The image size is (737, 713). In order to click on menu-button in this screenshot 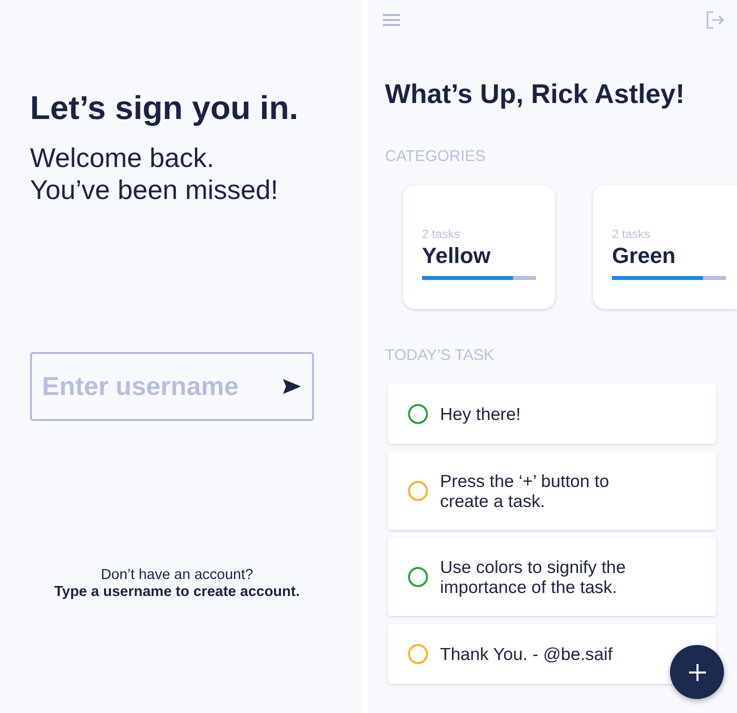, I will do `click(391, 20)`.